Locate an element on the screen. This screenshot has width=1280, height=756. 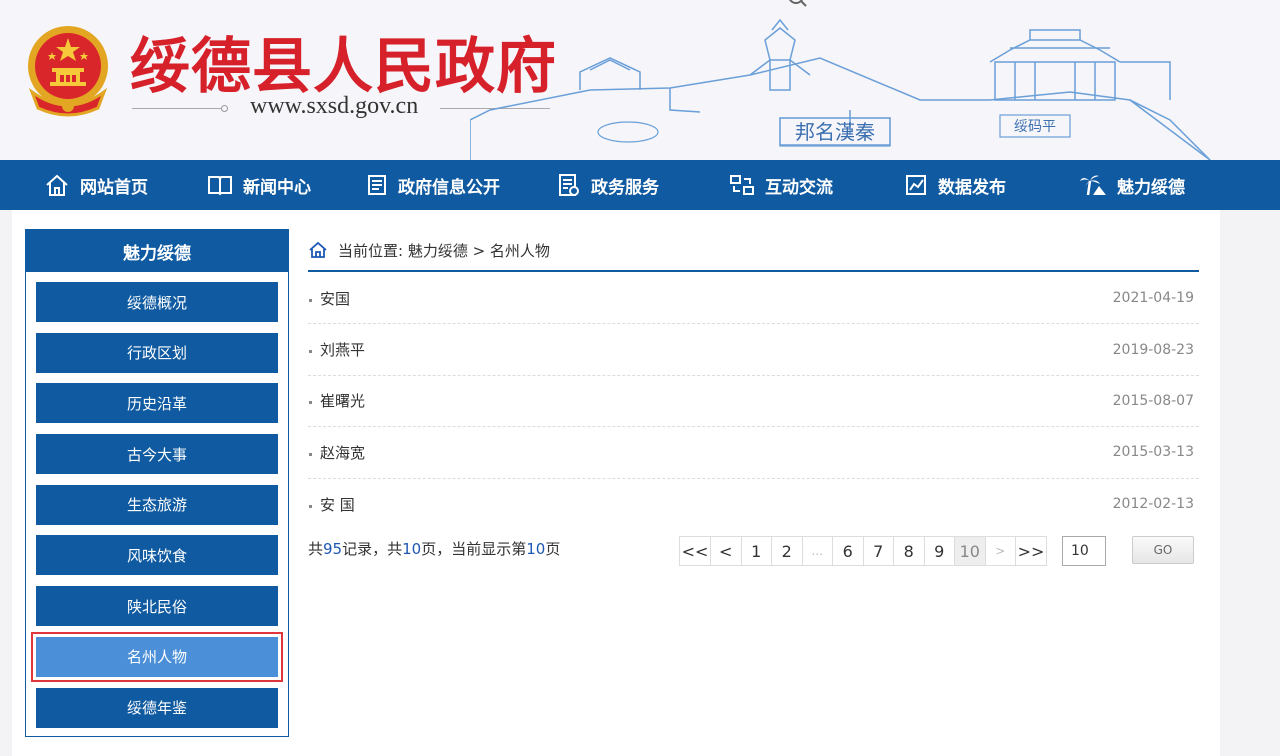
nav-item-services: 政务服务 is located at coordinates (608, 185).